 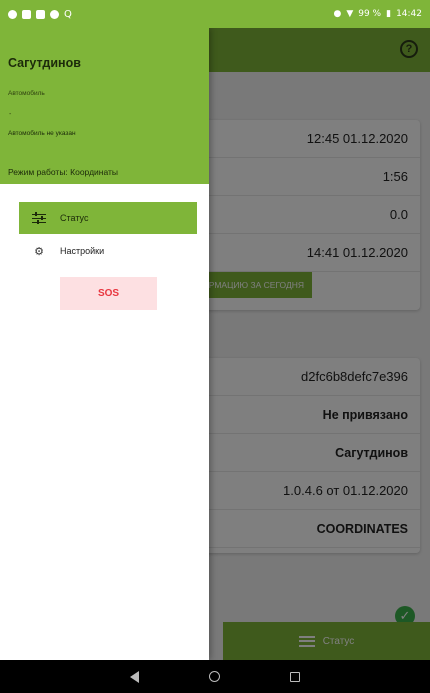 I want to click on vehicle-label: Автомобиль, so click(x=26, y=93).